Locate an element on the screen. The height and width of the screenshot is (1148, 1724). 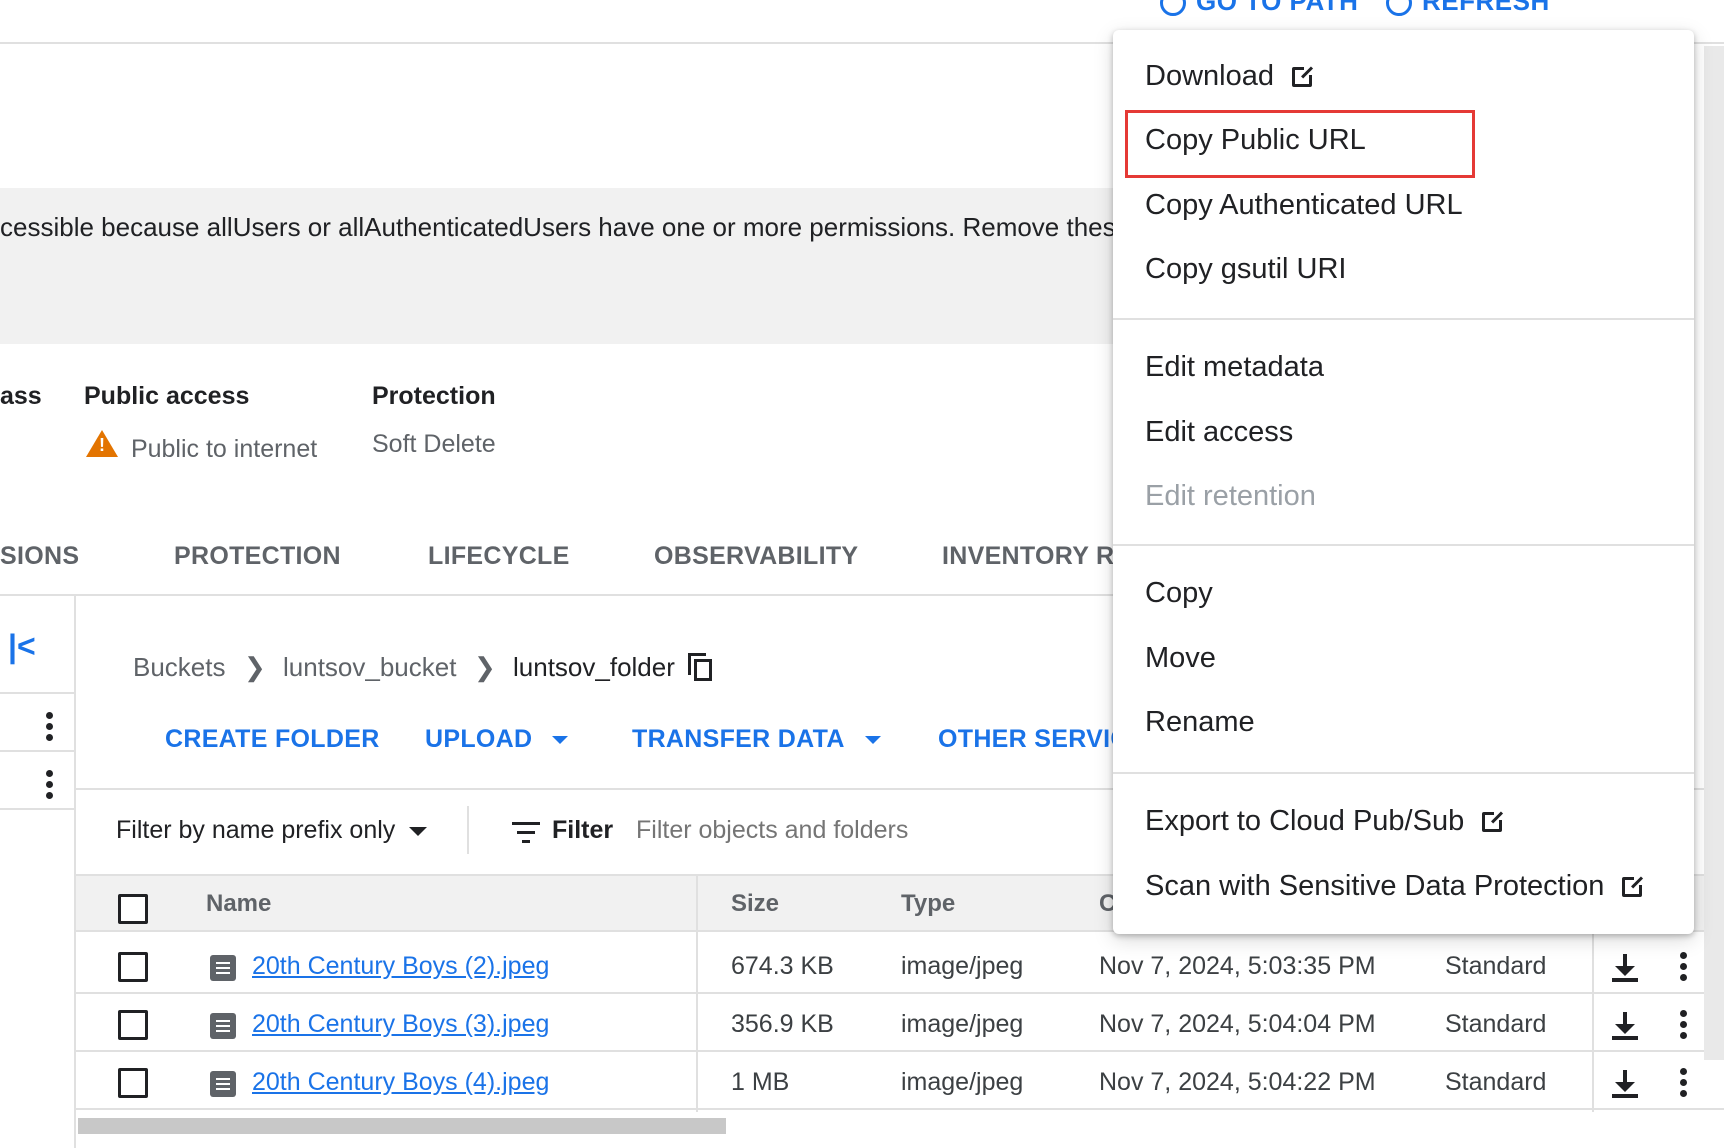
header-type: Type is located at coordinates (928, 904).